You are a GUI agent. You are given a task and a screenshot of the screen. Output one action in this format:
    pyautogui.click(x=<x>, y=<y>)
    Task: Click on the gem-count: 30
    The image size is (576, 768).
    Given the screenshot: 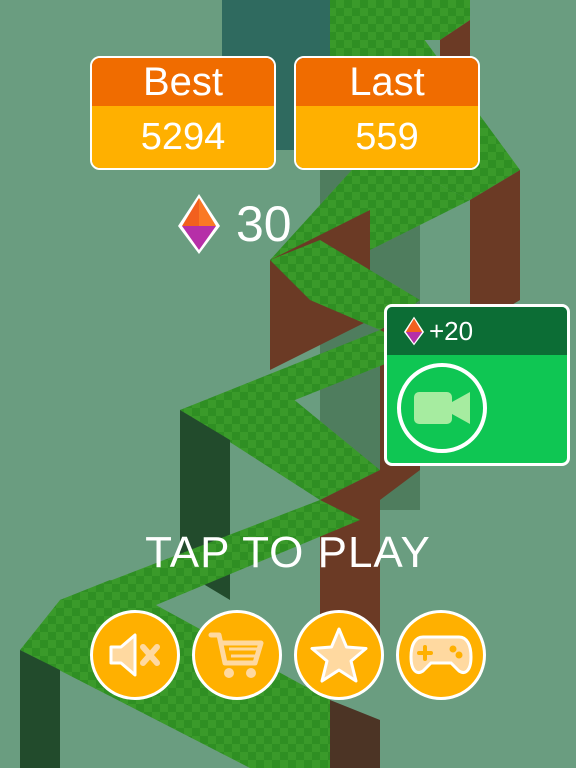 What is the action you would take?
    pyautogui.click(x=264, y=224)
    